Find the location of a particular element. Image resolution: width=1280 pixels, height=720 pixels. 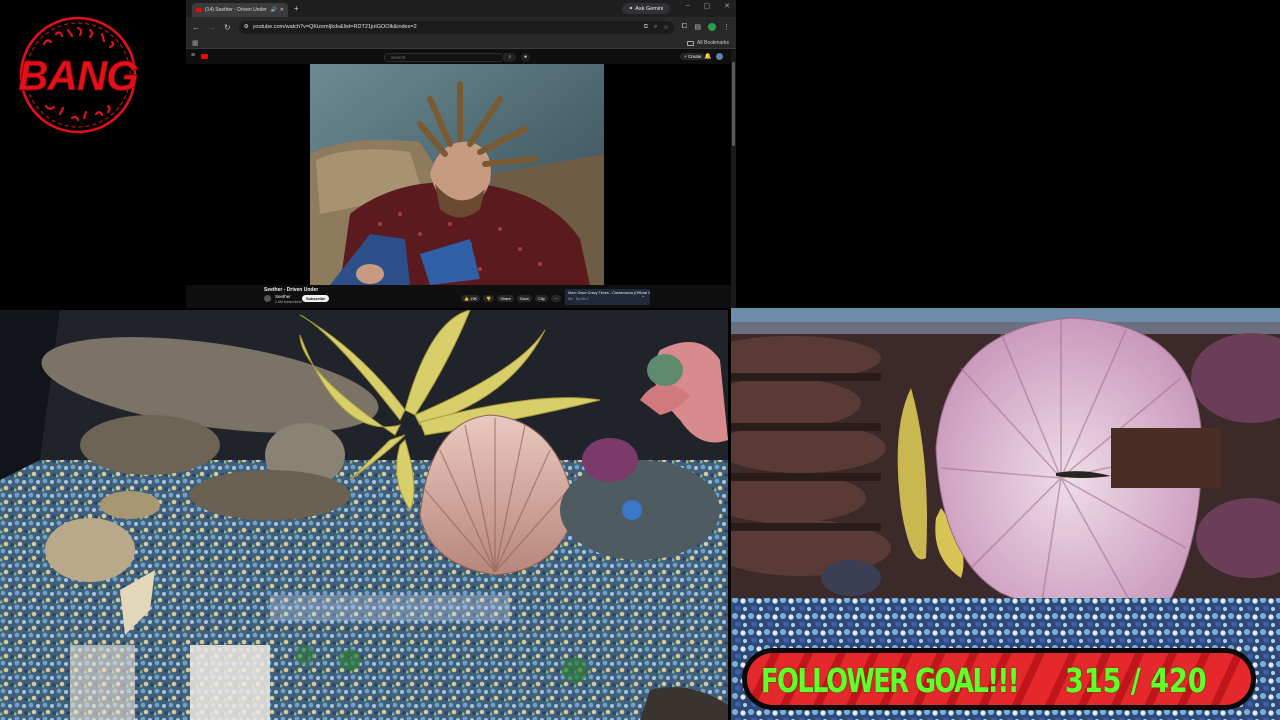

youtube-logo is located at coordinates (204, 56).